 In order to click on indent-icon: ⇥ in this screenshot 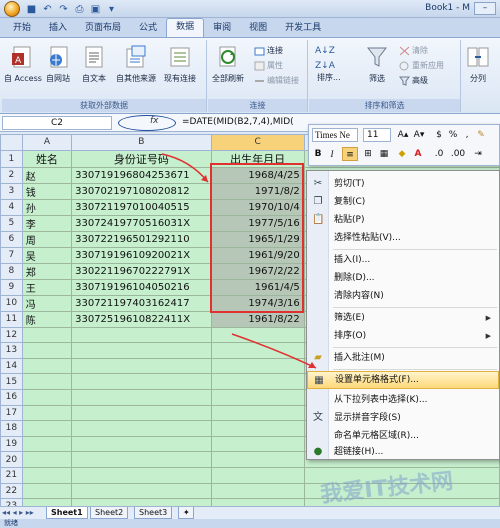, I will do `click(478, 154)`.